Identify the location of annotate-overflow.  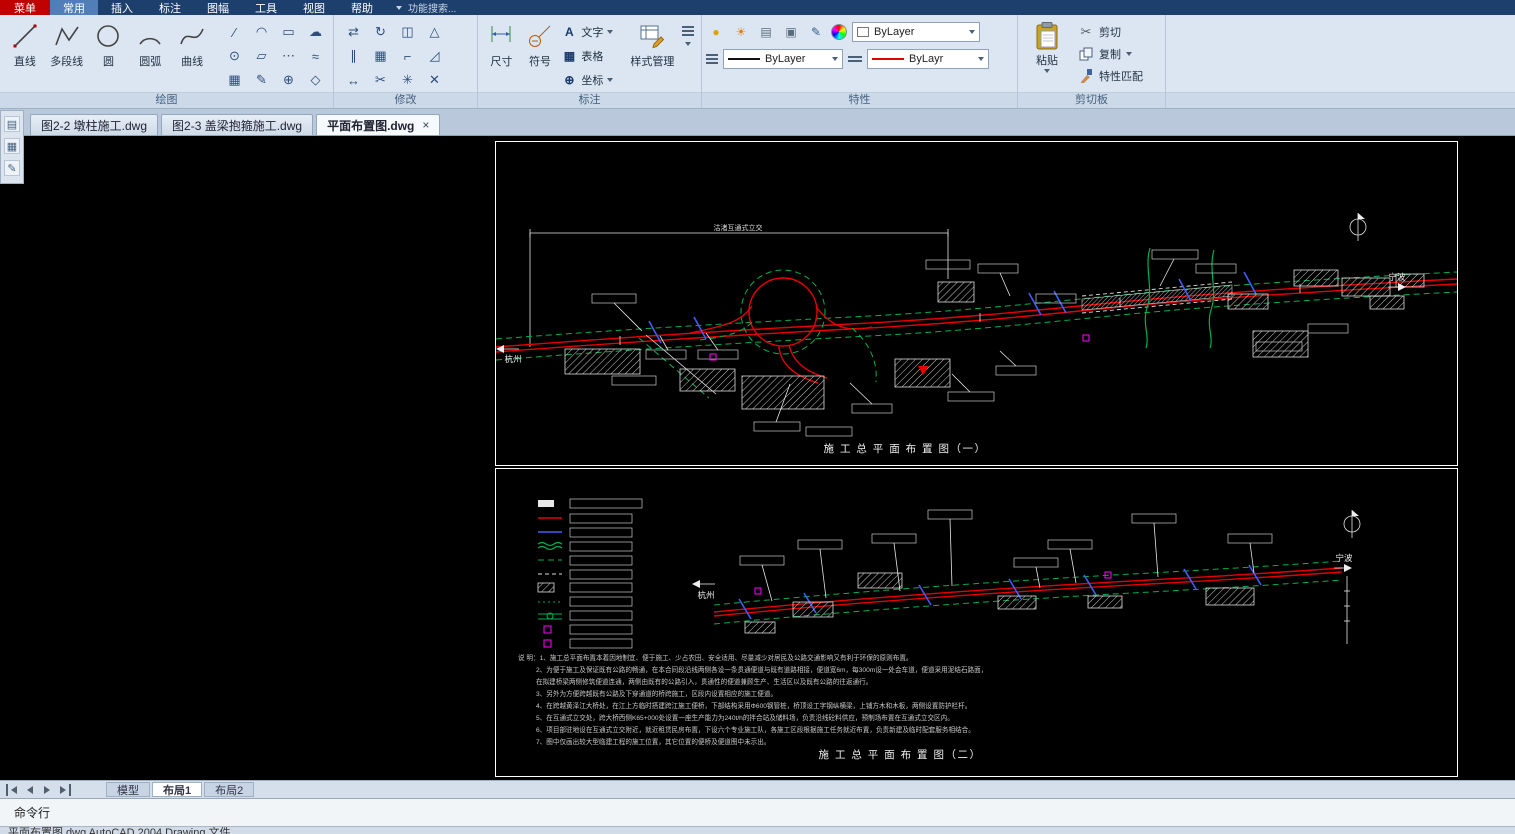
(688, 32).